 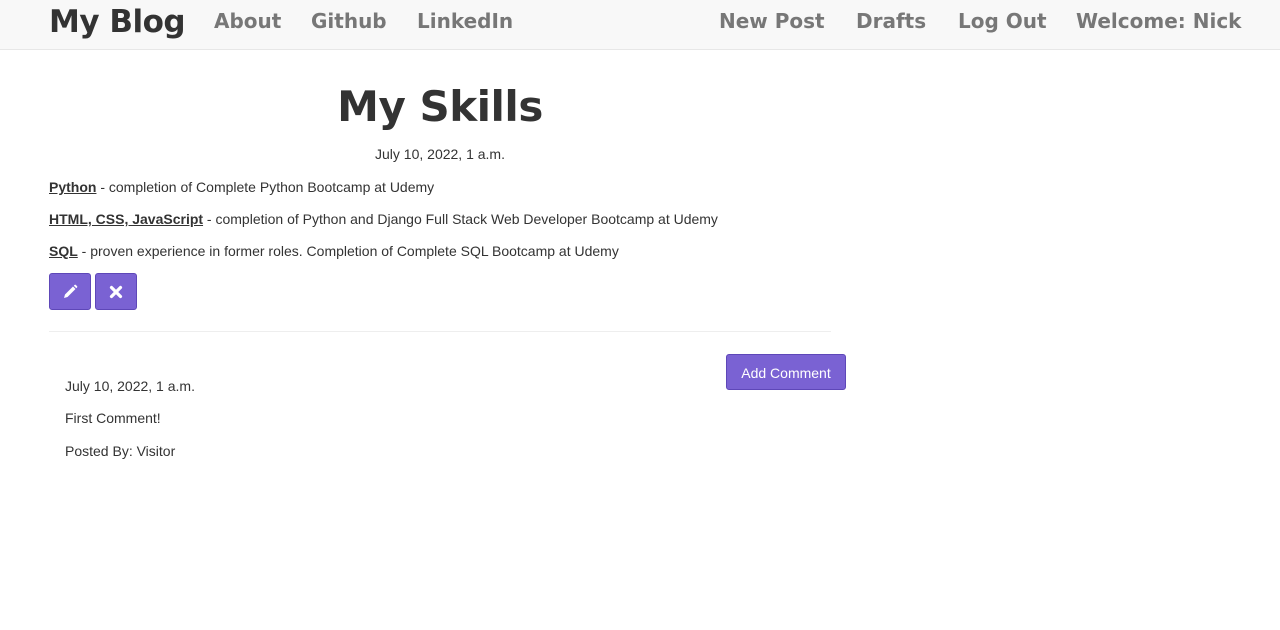 I want to click on post-title: My Skills, so click(x=440, y=106).